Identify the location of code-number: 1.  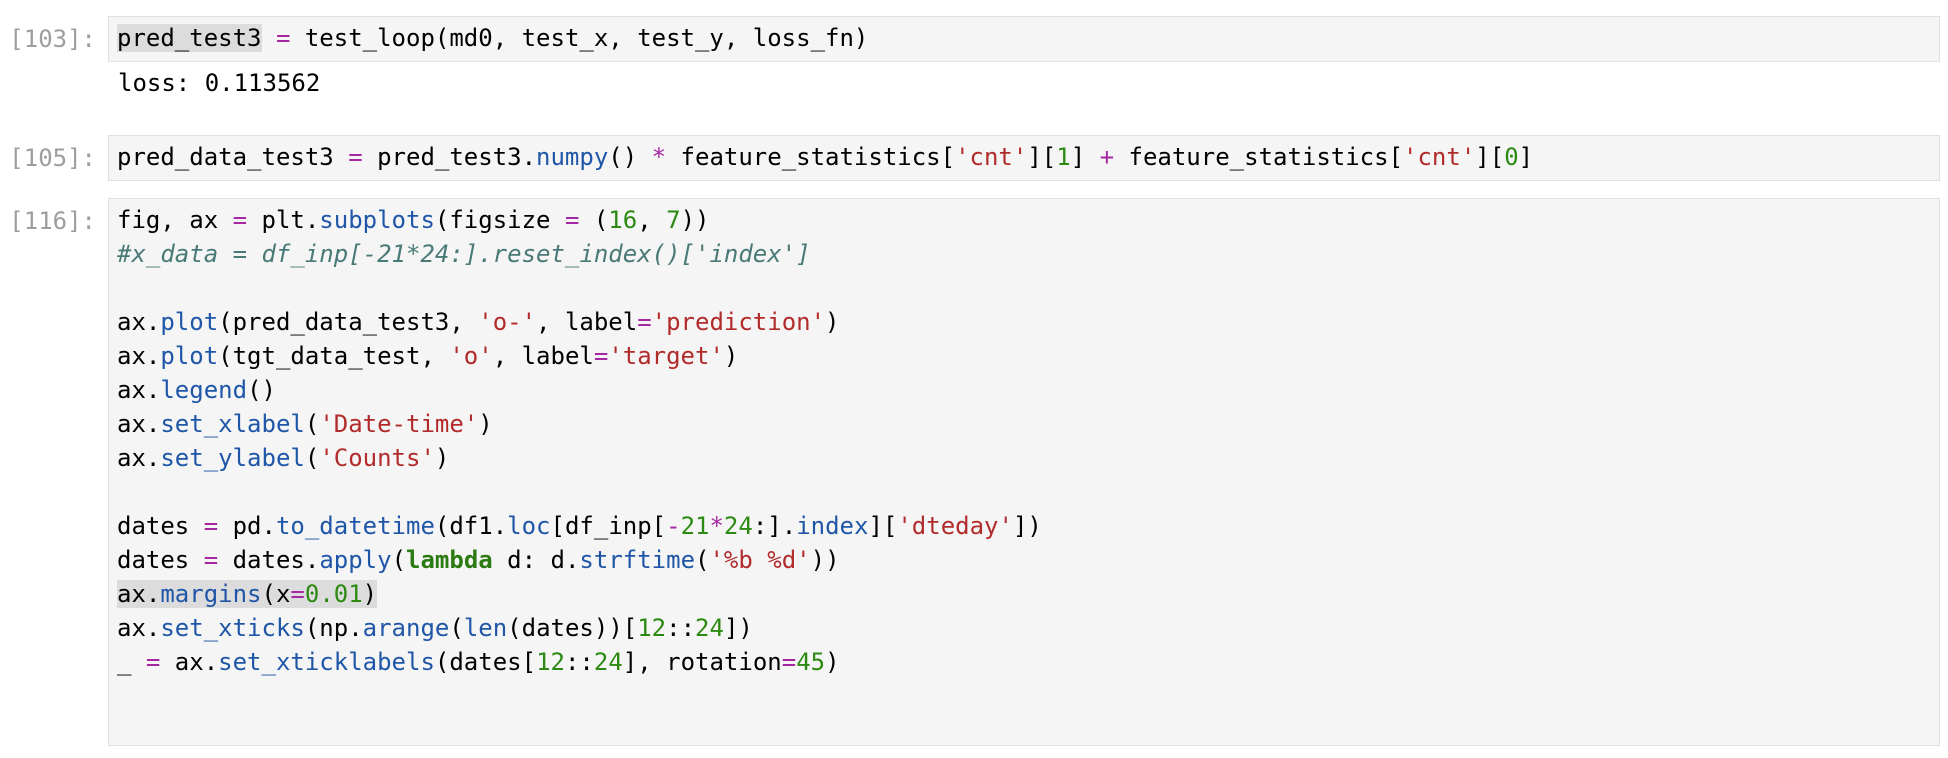
(1063, 157).